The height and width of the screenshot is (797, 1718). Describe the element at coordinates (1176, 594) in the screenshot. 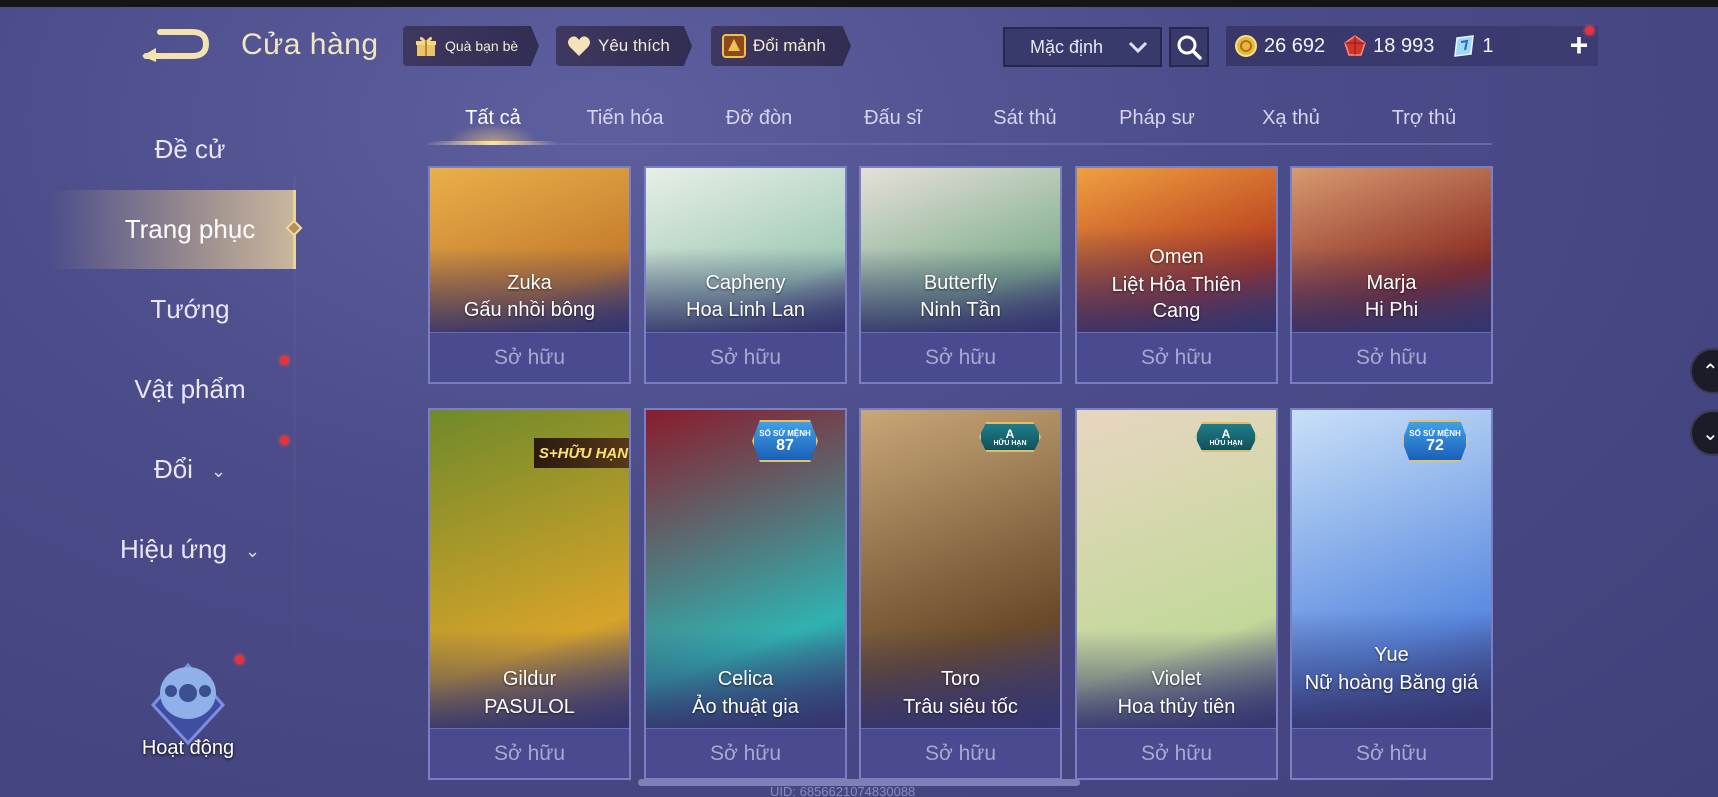

I see `skin-card: A HỮU HẠN Violet Hoa thủy tiên Sở hữu` at that location.